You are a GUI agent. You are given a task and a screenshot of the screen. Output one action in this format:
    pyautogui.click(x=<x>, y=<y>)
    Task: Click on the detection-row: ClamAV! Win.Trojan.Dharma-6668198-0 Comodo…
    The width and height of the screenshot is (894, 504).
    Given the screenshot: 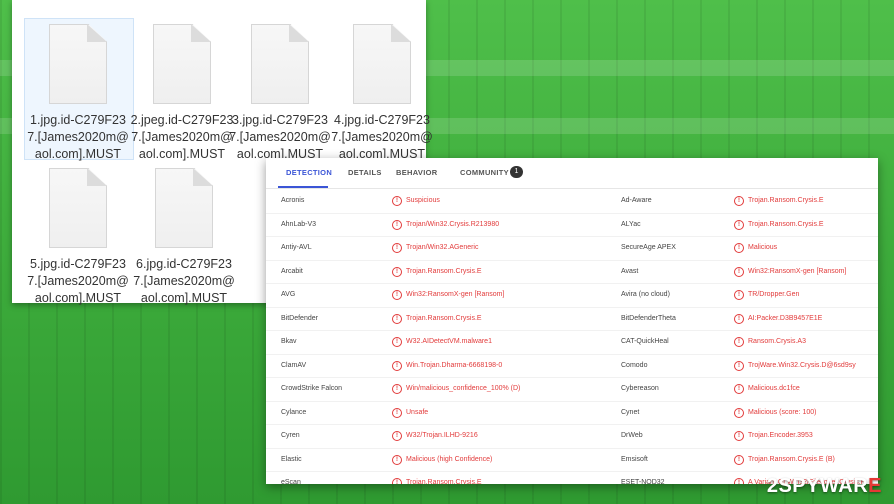 What is the action you would take?
    pyautogui.click(x=572, y=366)
    